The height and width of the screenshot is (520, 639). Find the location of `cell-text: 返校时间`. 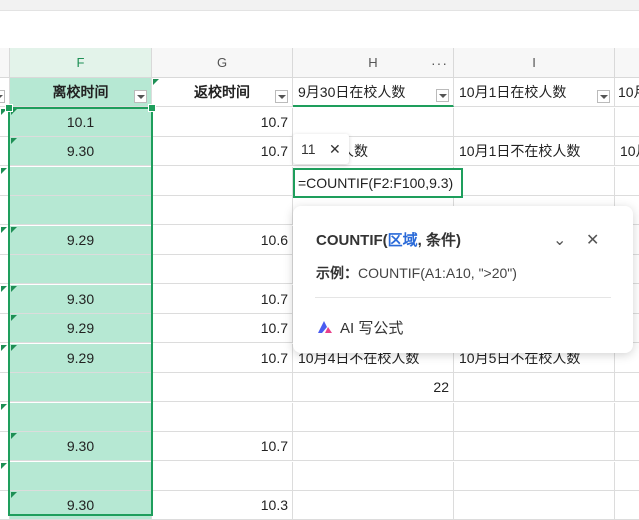

cell-text: 返校时间 is located at coordinates (222, 92).